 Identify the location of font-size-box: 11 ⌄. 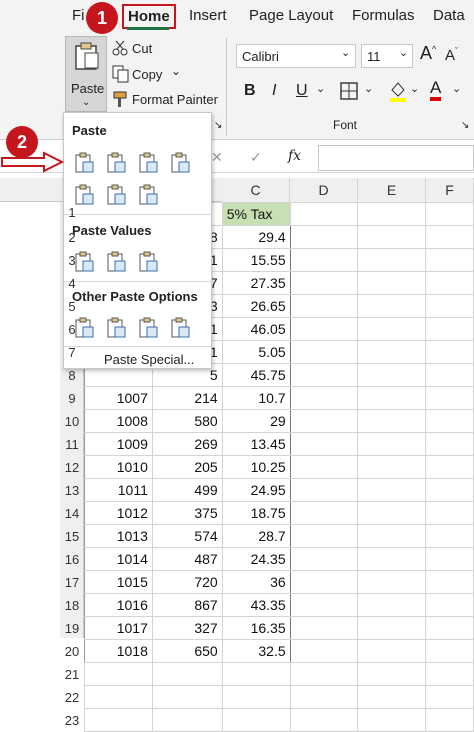
(387, 56).